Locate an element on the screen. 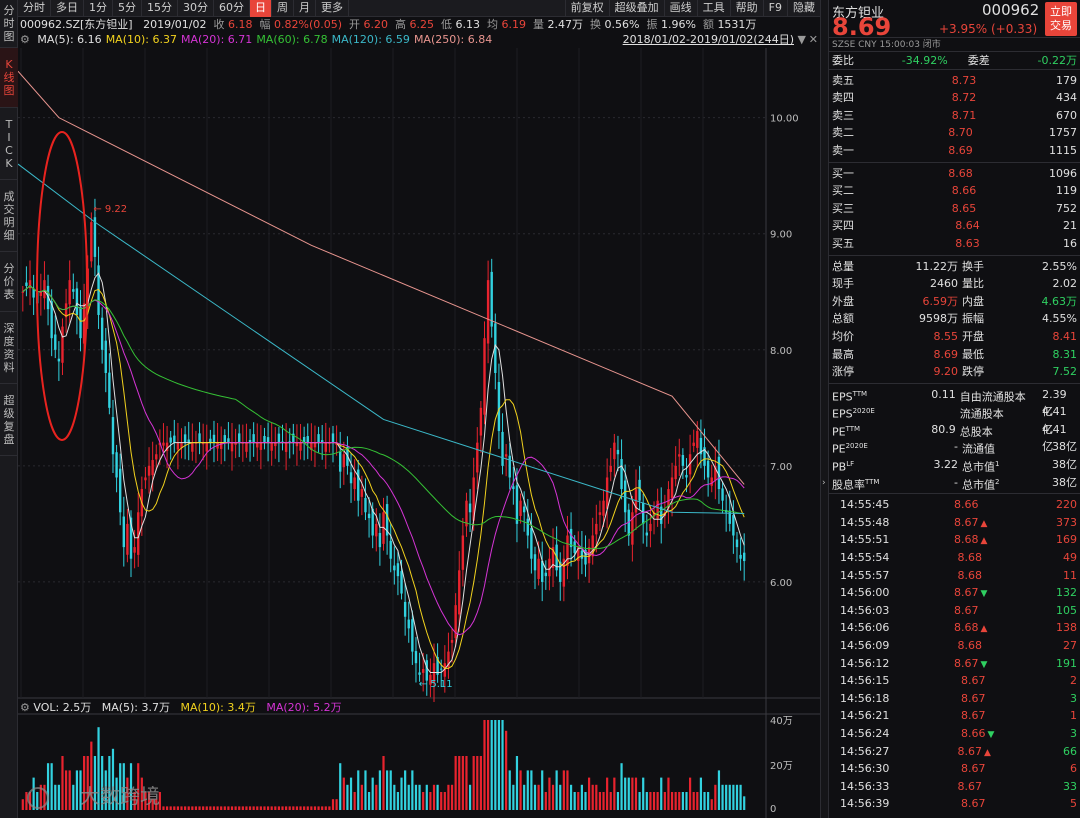  tick-price-wrap: 8.67 is located at coordinates (991, 716).